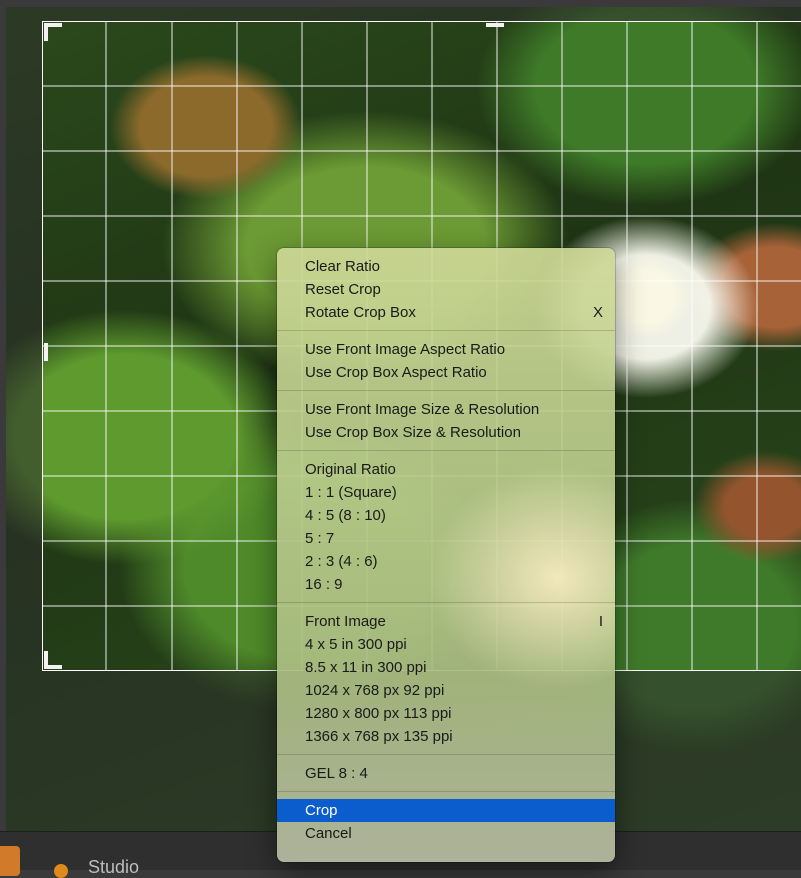 Image resolution: width=801 pixels, height=878 pixels. Describe the element at coordinates (319, 538) in the screenshot. I see `menu-item-label: 5 : 7` at that location.